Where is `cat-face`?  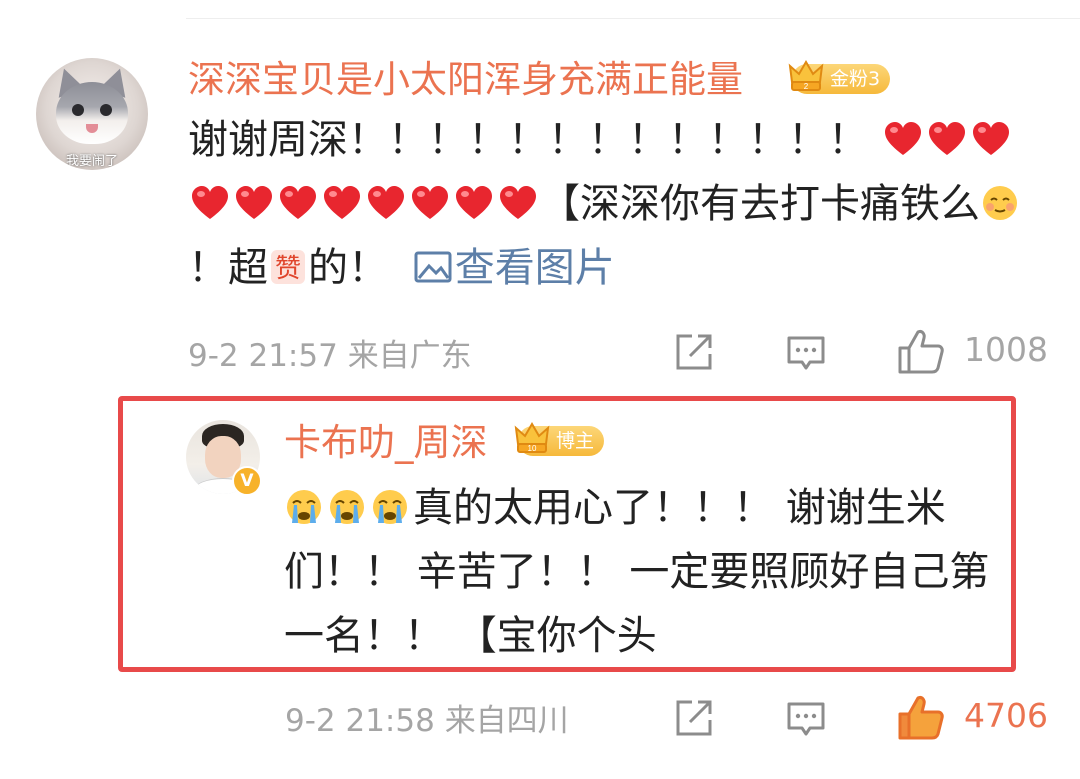
cat-face is located at coordinates (92, 113).